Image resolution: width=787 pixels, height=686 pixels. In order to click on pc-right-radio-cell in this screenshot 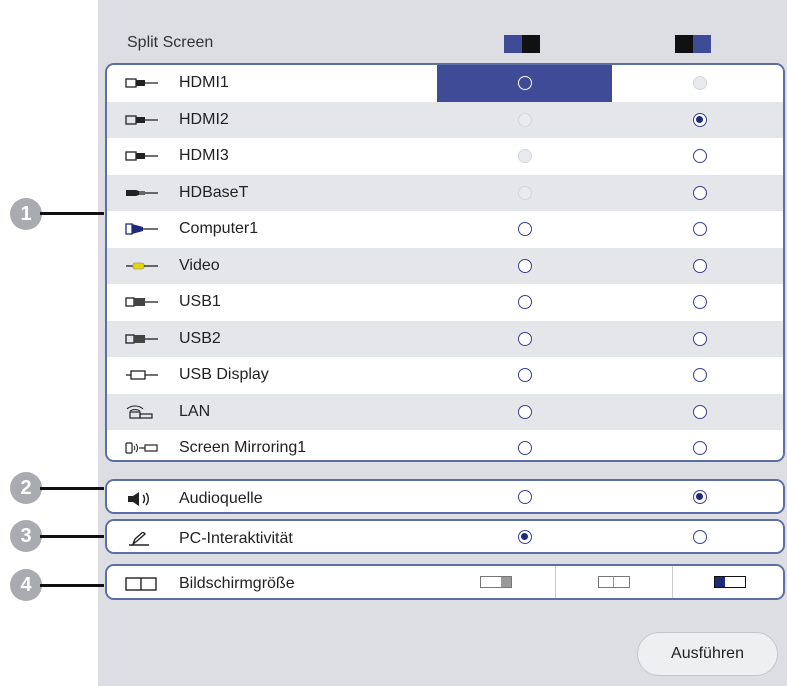, I will do `click(697, 536)`.